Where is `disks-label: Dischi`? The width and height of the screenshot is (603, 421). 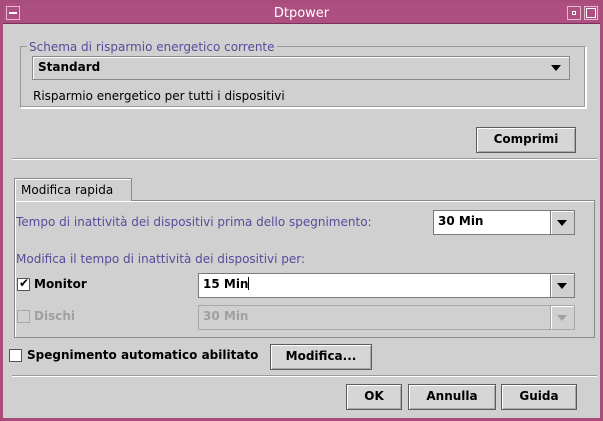
disks-label: Dischi is located at coordinates (54, 316).